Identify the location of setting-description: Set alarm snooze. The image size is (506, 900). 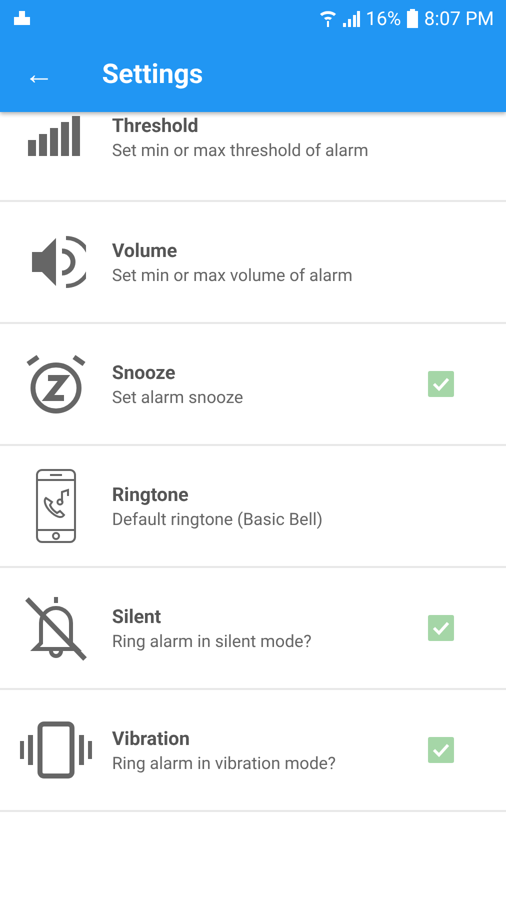
(178, 398).